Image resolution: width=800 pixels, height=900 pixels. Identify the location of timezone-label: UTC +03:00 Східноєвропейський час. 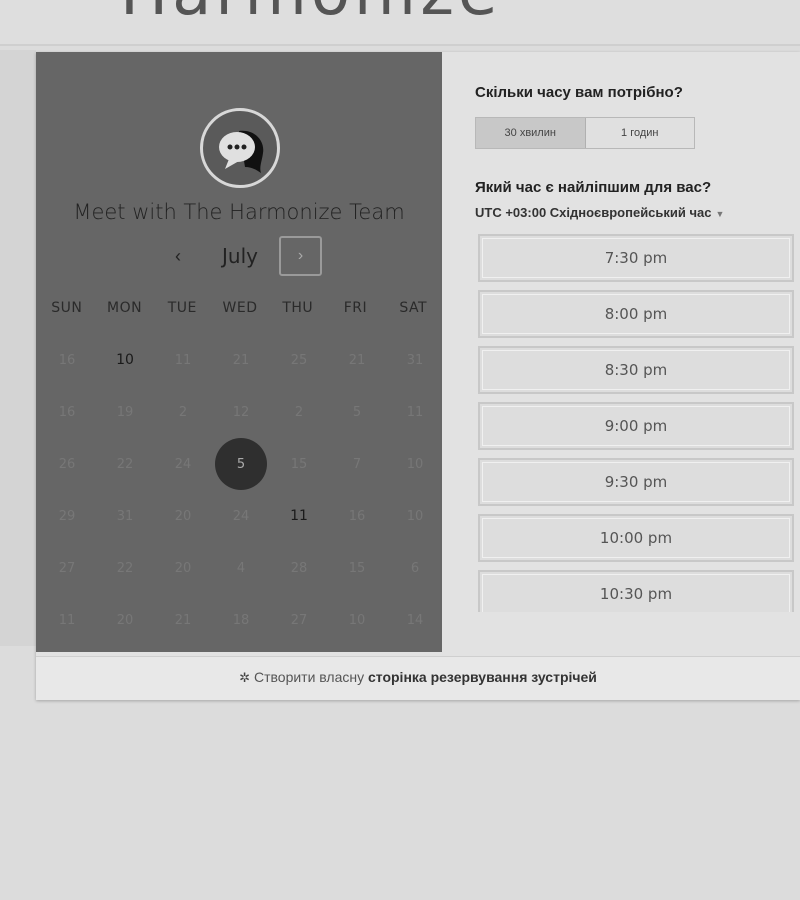
(593, 212).